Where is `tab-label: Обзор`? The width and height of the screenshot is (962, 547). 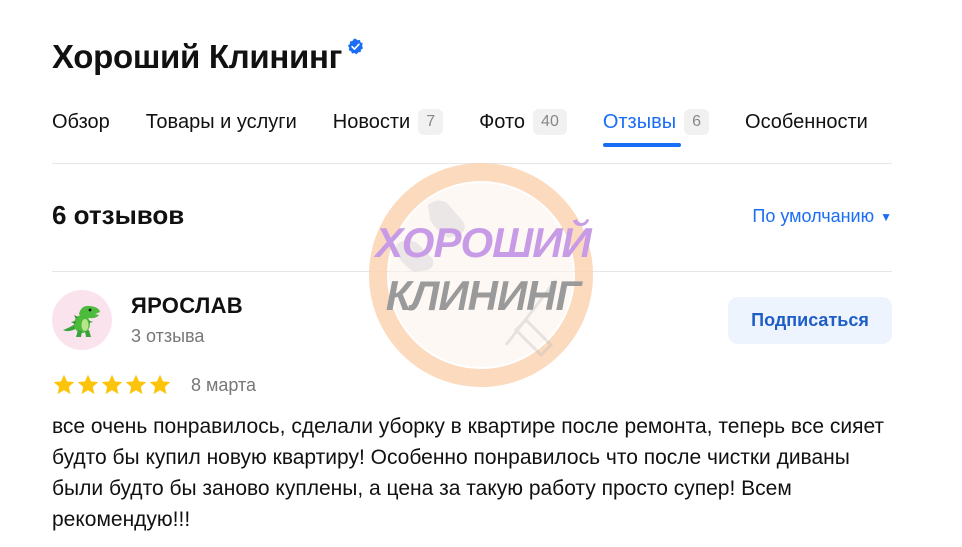
tab-label: Обзор is located at coordinates (81, 121).